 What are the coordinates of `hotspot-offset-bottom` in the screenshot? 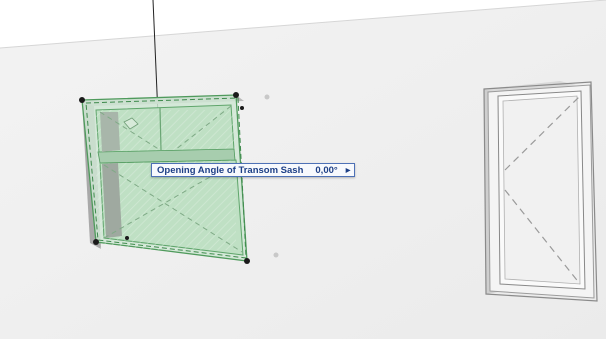 It's located at (276, 255).